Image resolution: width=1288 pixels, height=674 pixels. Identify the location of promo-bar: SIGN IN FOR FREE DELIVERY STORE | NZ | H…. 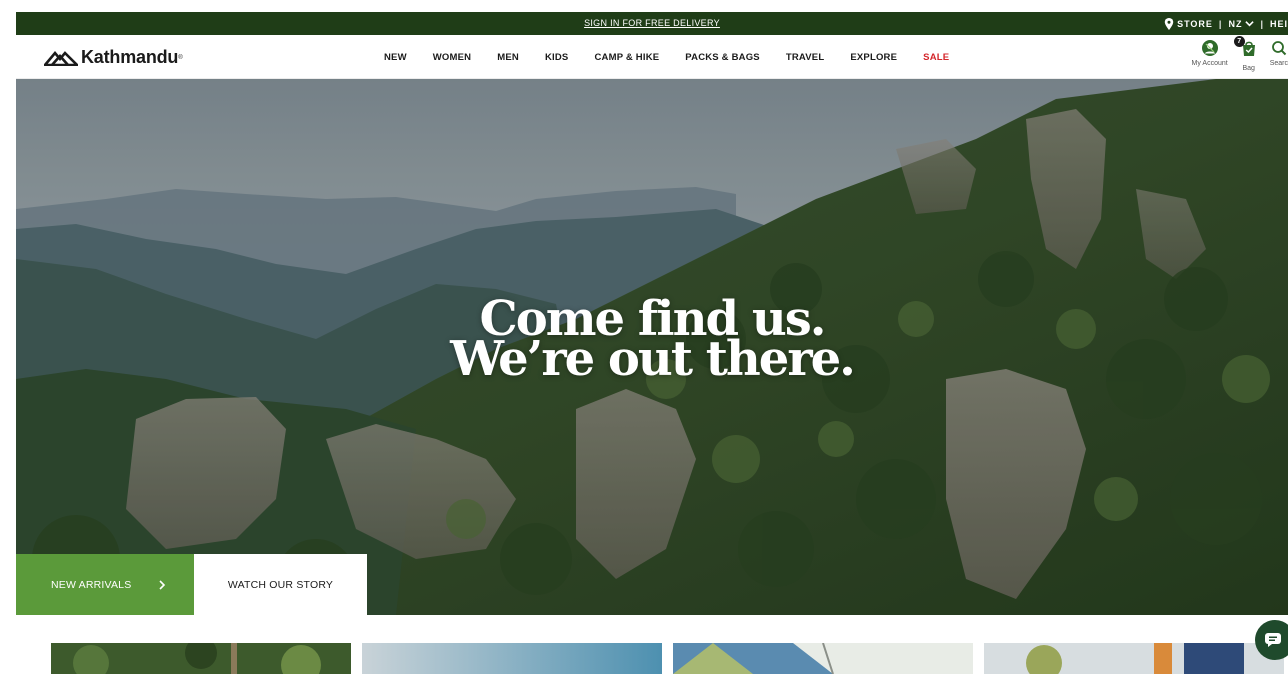
(652, 23).